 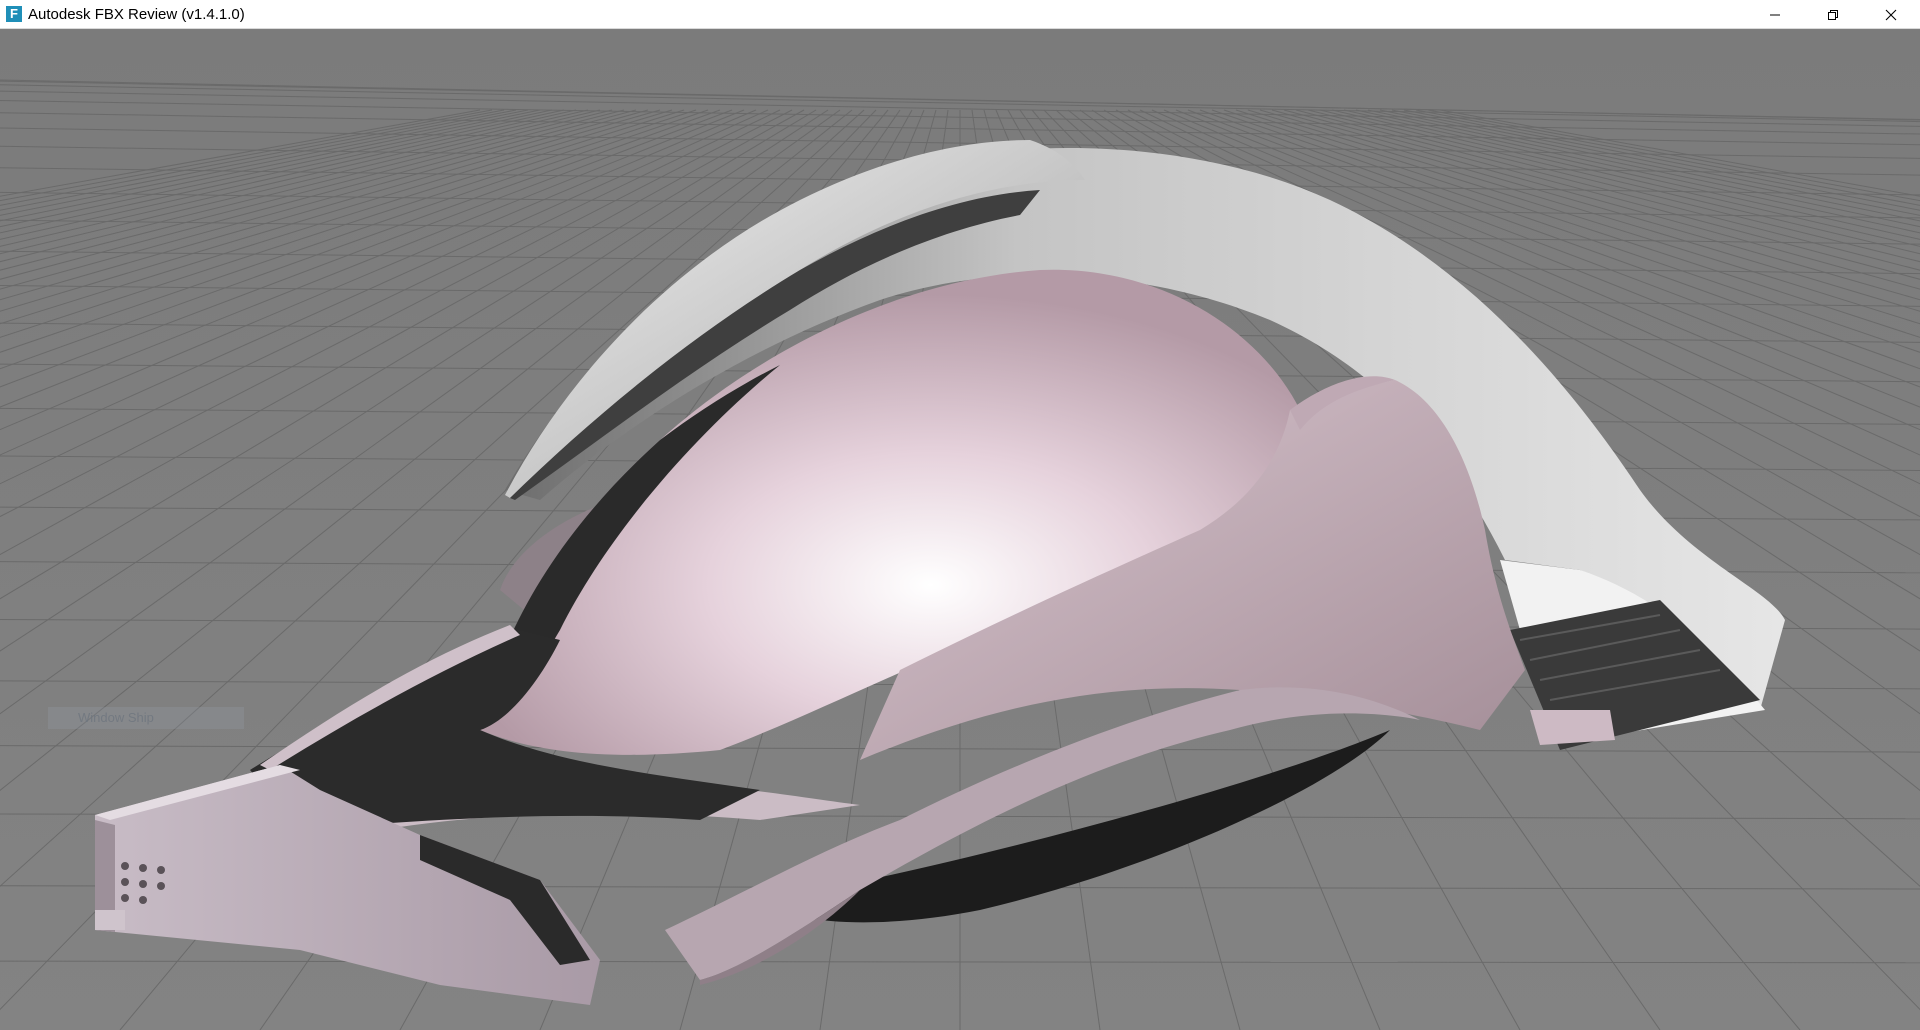 I want to click on minimize-button, so click(x=1775, y=14).